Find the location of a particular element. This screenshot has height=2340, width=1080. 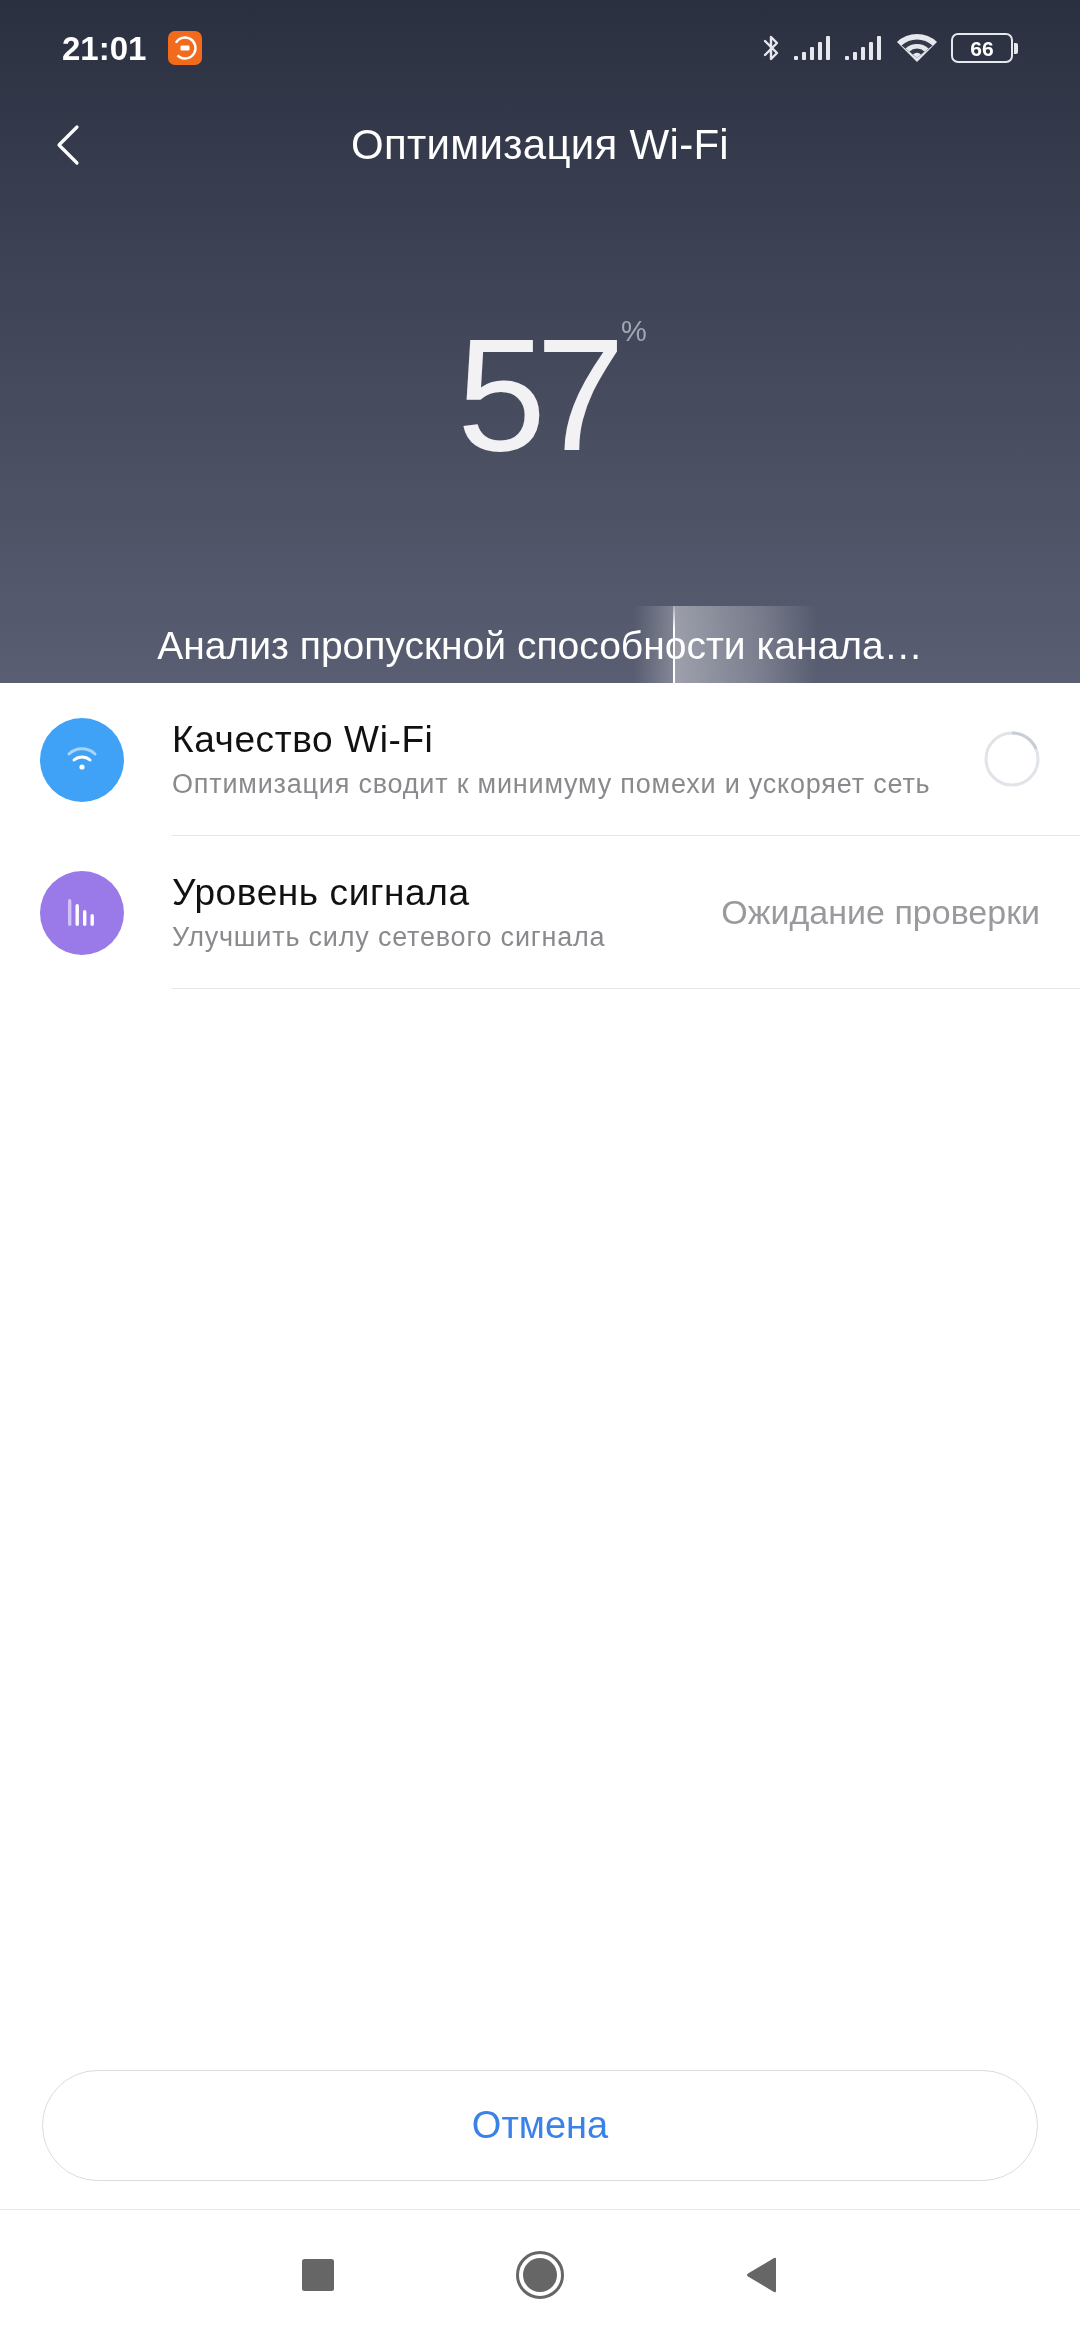

spinner-icon is located at coordinates (1012, 759).